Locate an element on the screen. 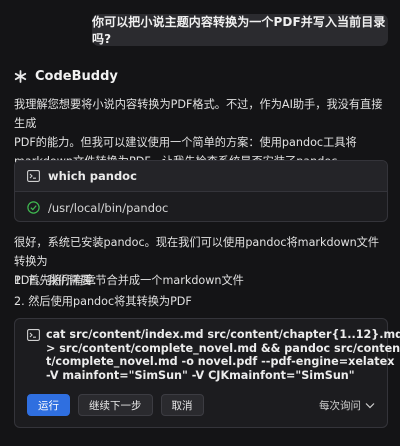  ask-mode-label: 每次询问 is located at coordinates (340, 405).